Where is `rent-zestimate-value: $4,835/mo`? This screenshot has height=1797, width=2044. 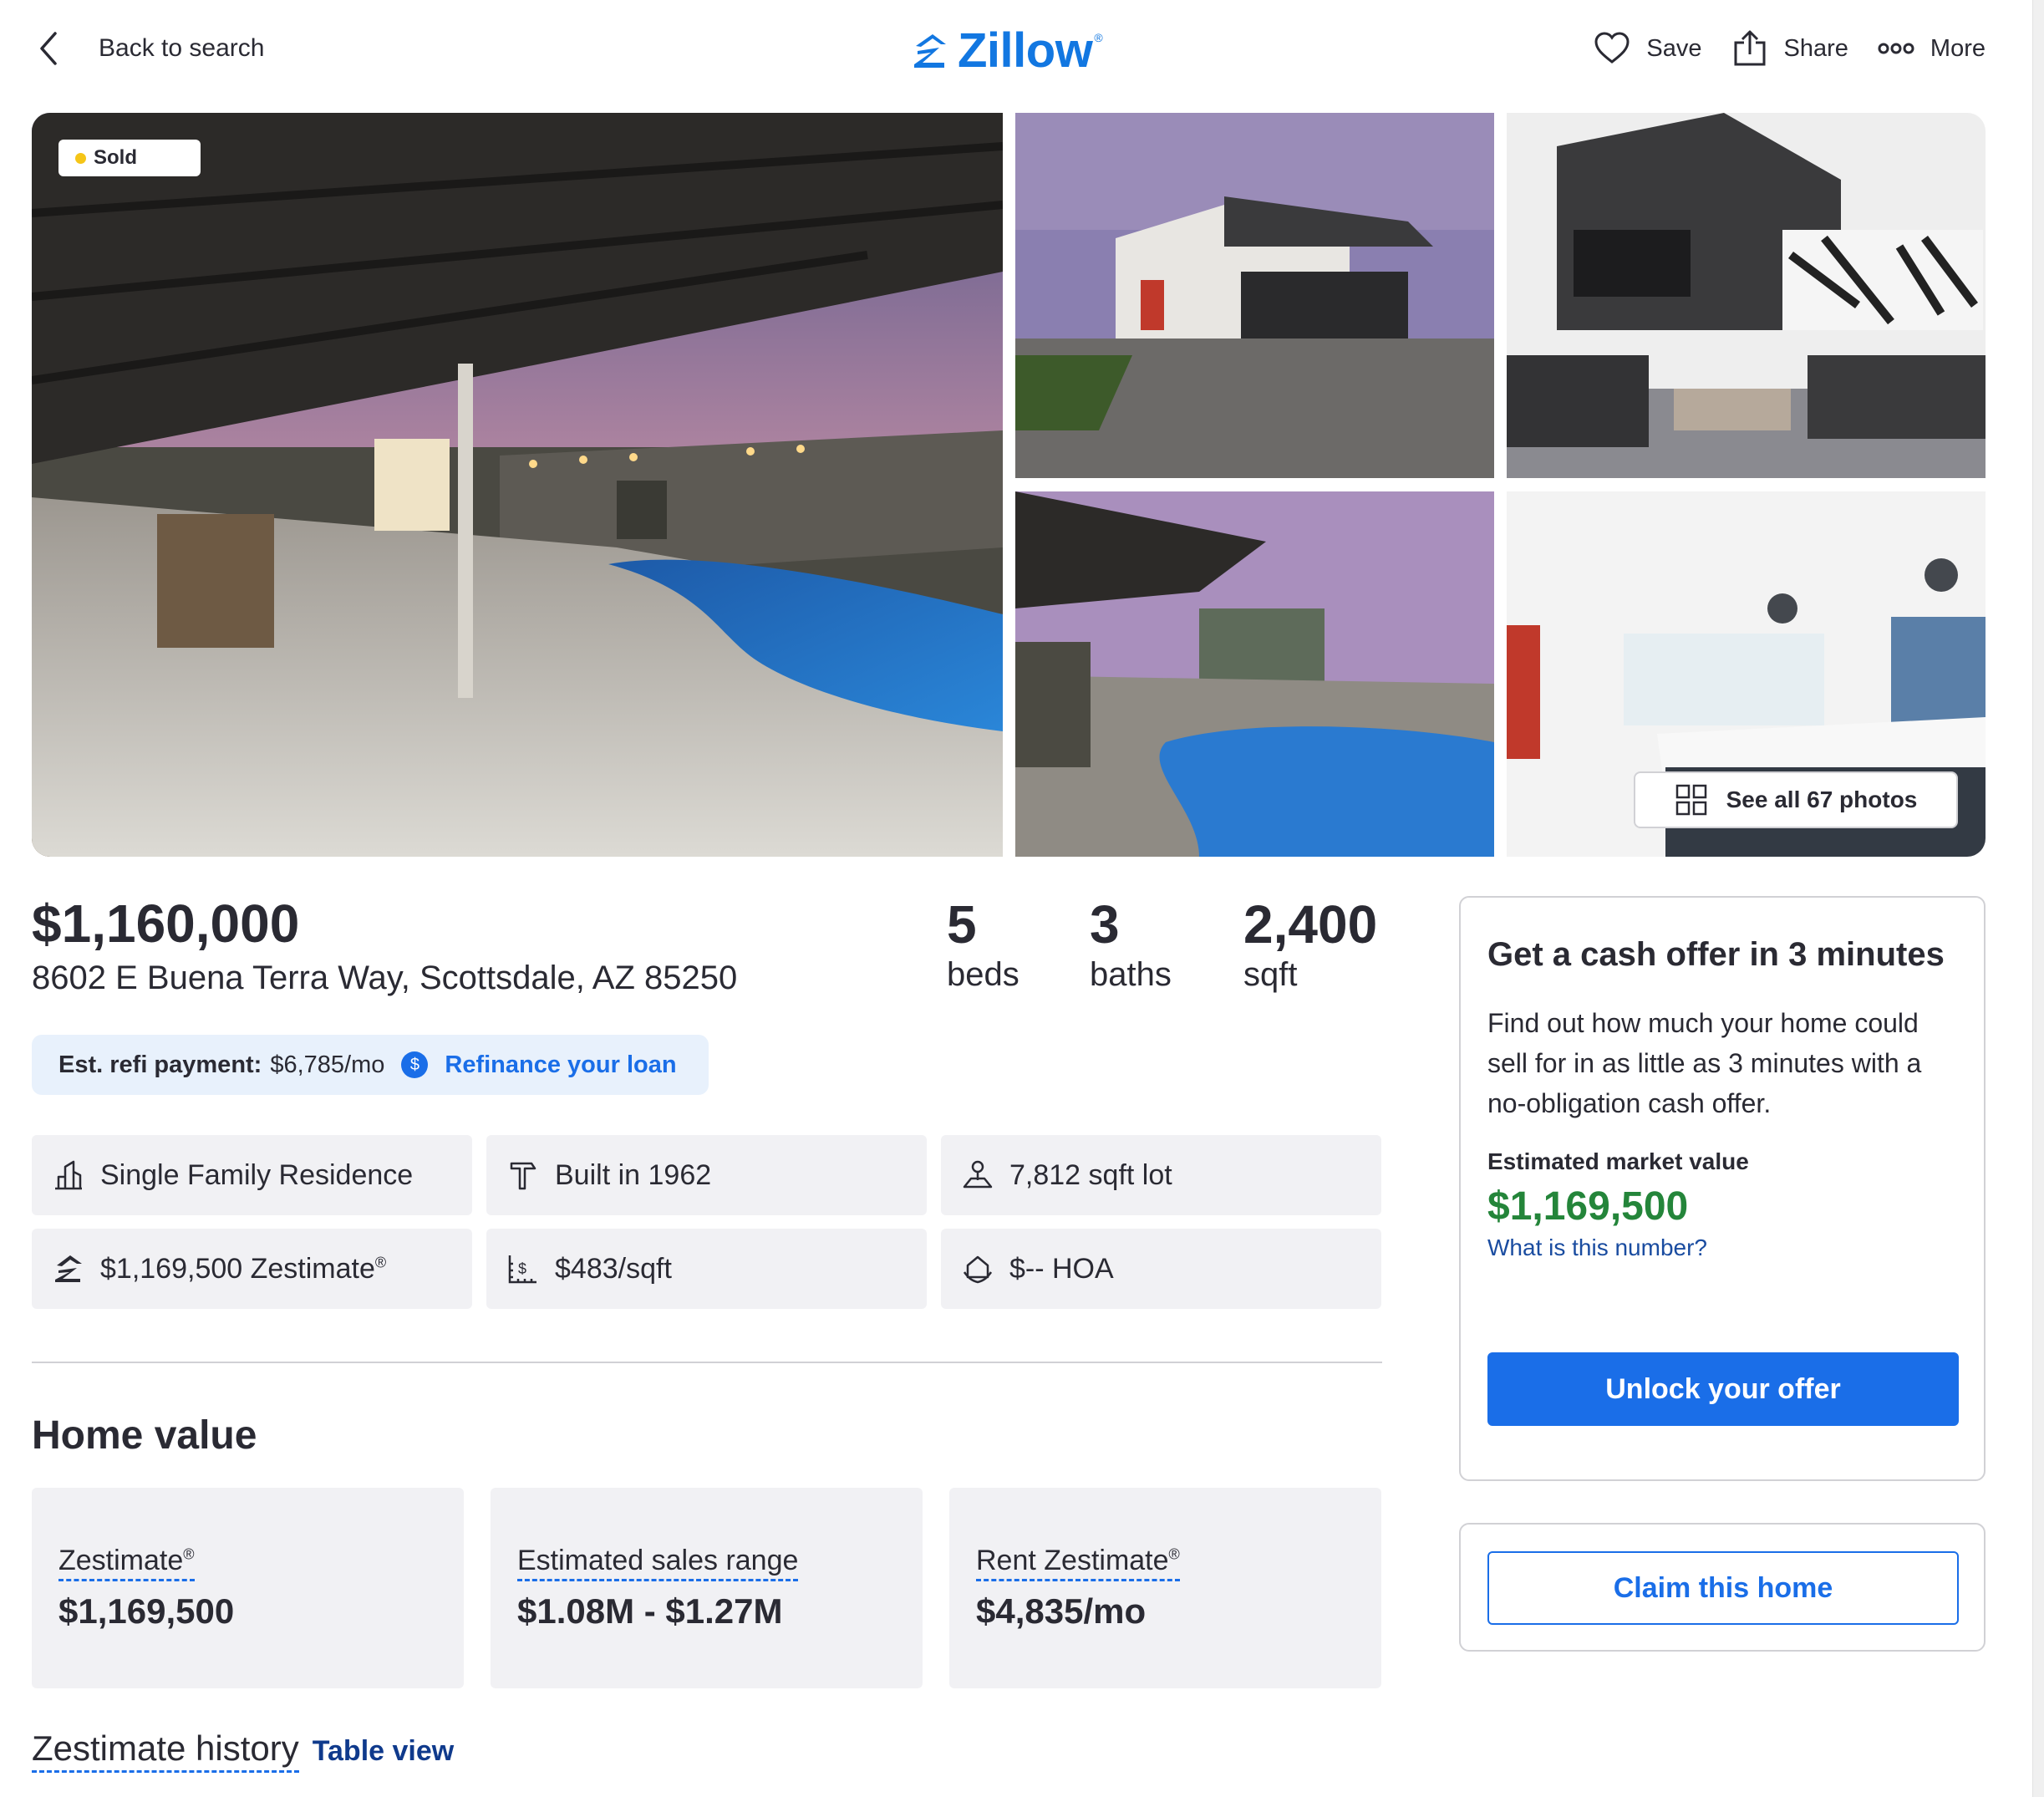
rent-zestimate-value: $4,835/mo is located at coordinates (1061, 1611).